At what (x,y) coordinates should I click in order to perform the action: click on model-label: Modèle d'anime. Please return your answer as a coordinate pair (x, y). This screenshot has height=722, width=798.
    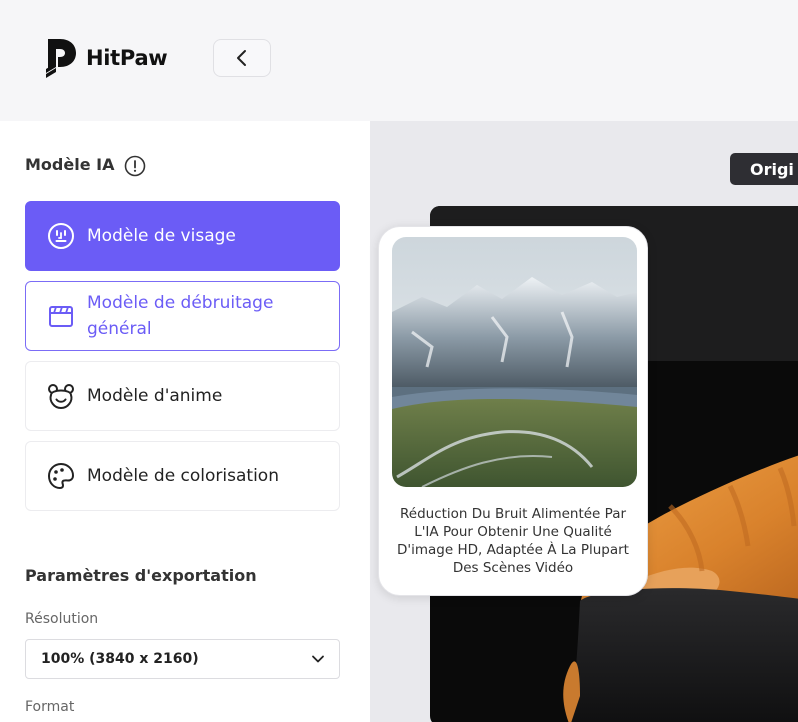
    Looking at the image, I should click on (155, 396).